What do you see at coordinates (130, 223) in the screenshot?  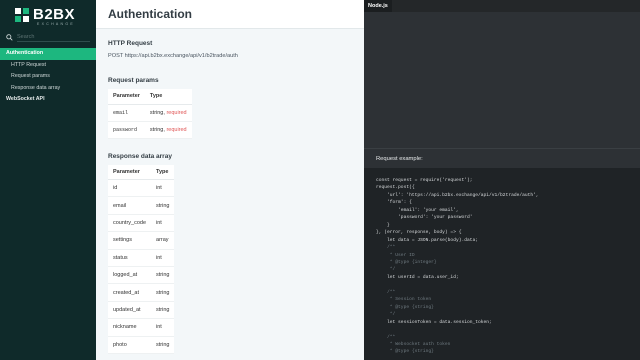 I see `field-name: country_code` at bounding box center [130, 223].